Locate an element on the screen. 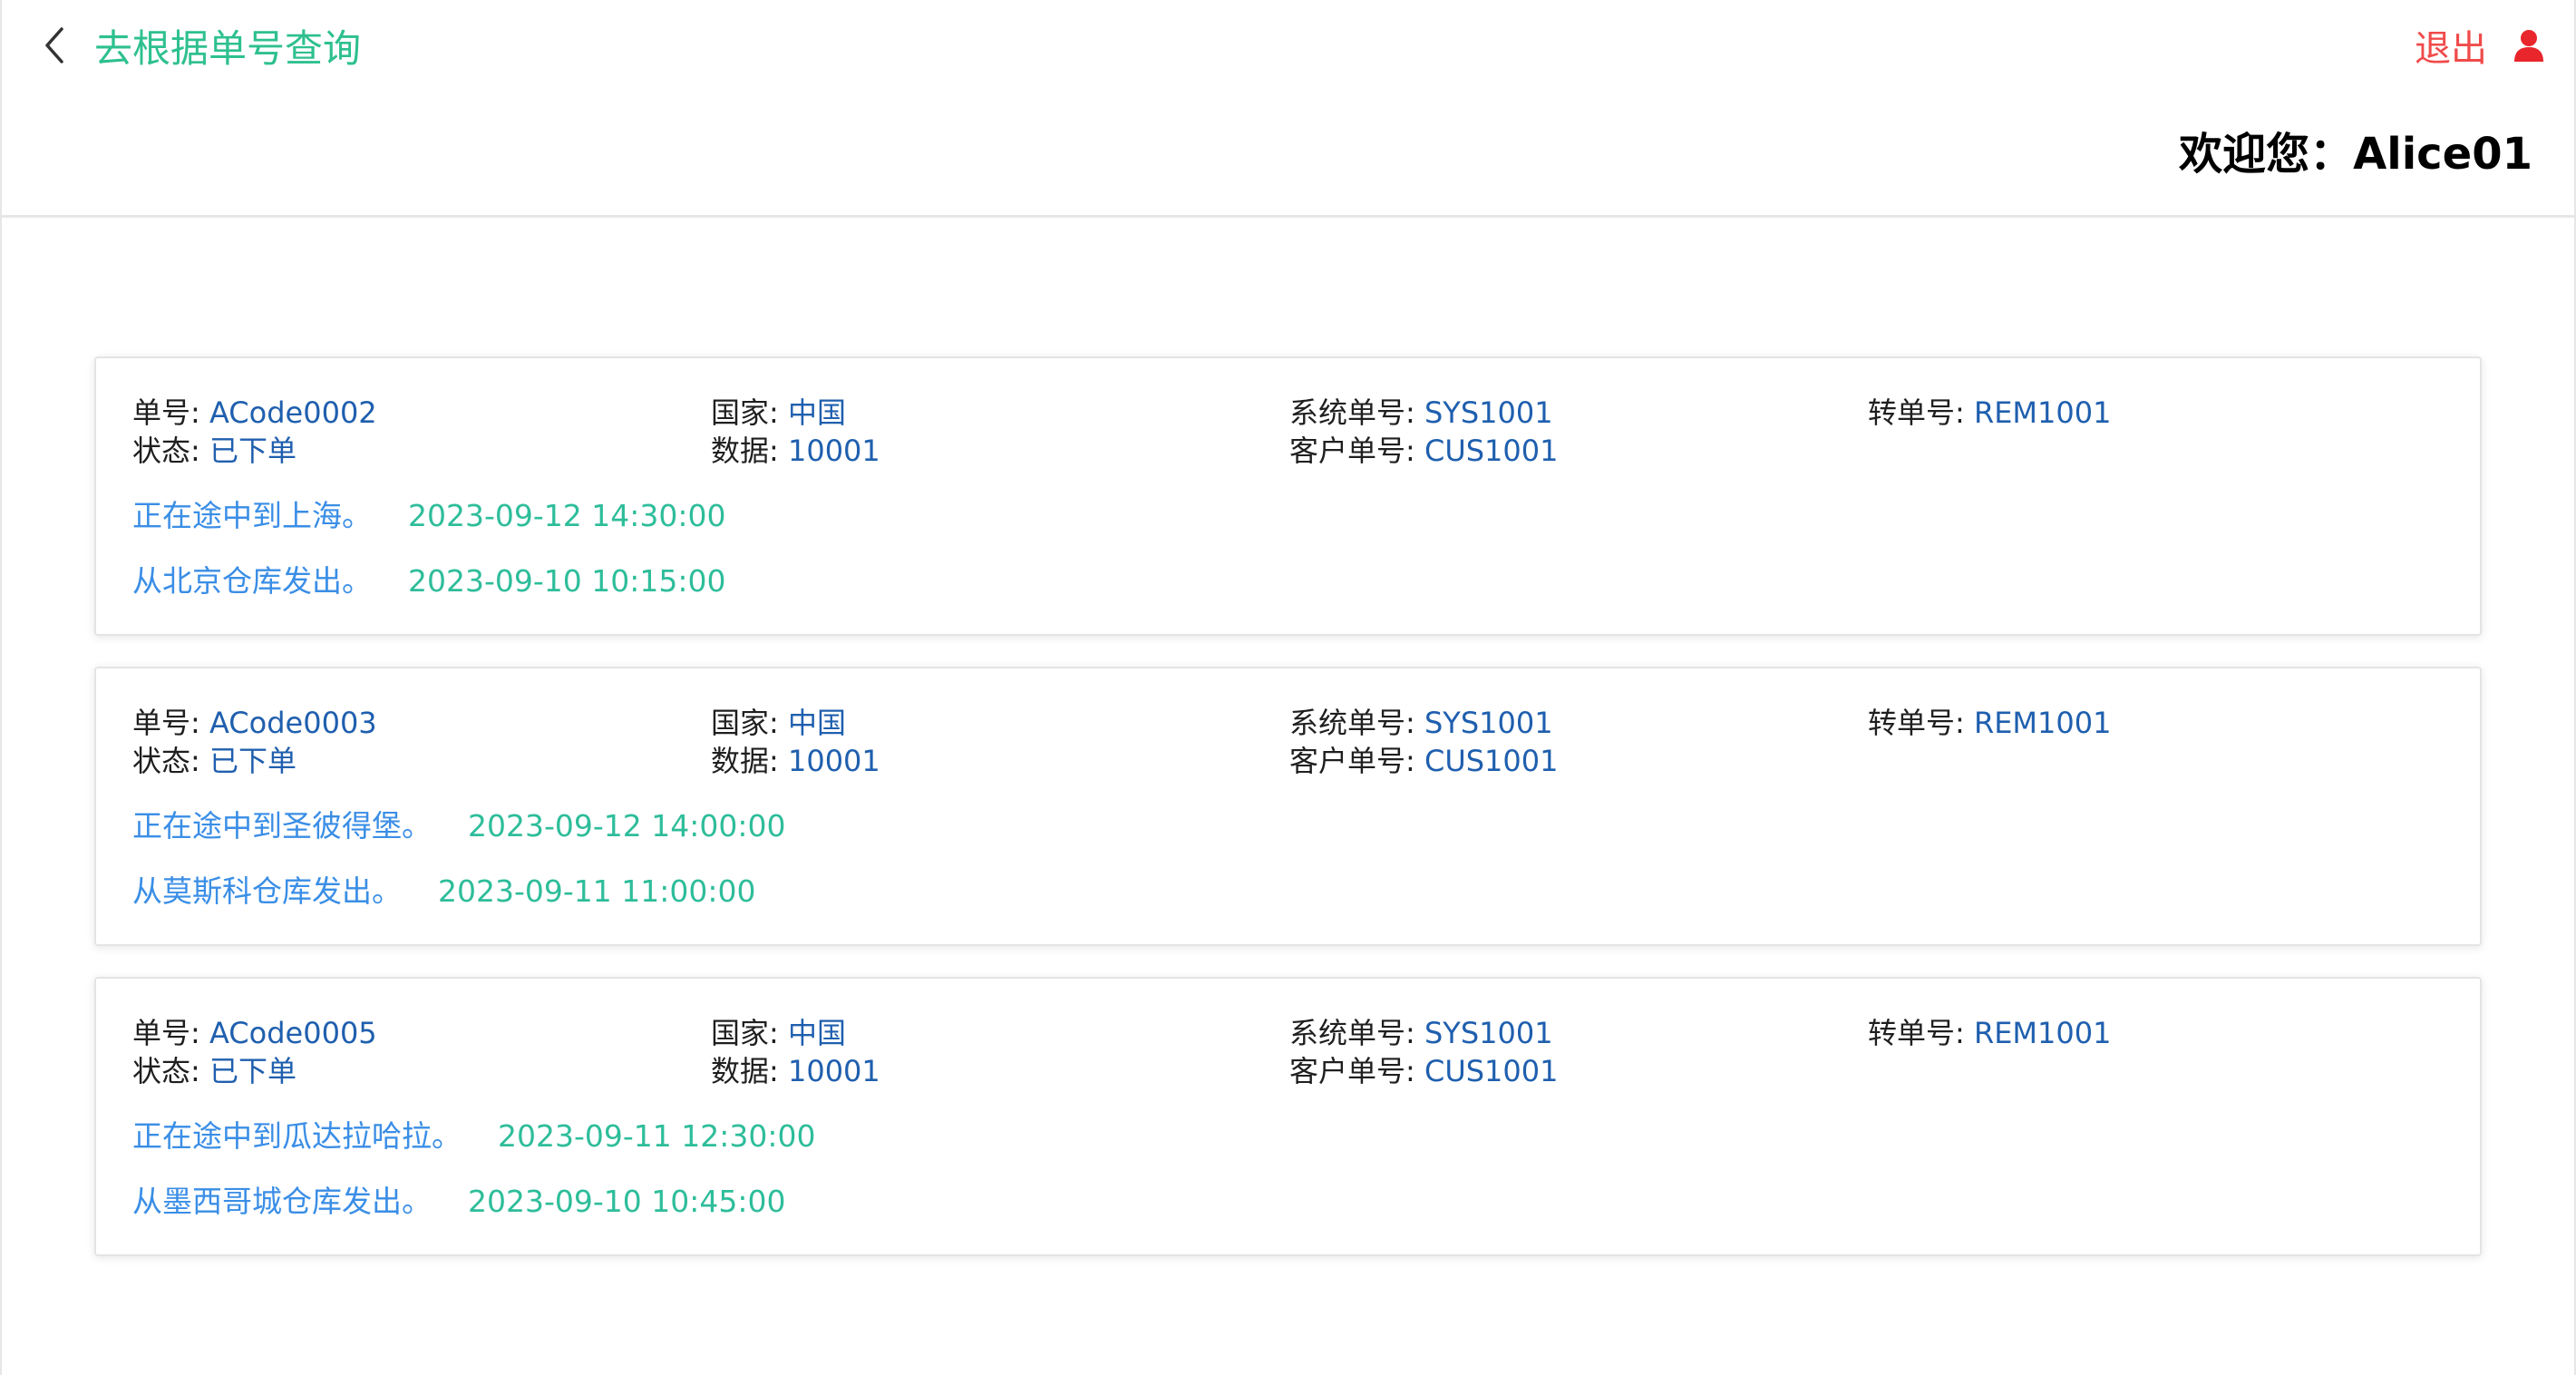 The image size is (2576, 1375). tracking-event: 正在途中到圣彼得堡。 2023-09-12 14:00:00 is located at coordinates (458, 826).